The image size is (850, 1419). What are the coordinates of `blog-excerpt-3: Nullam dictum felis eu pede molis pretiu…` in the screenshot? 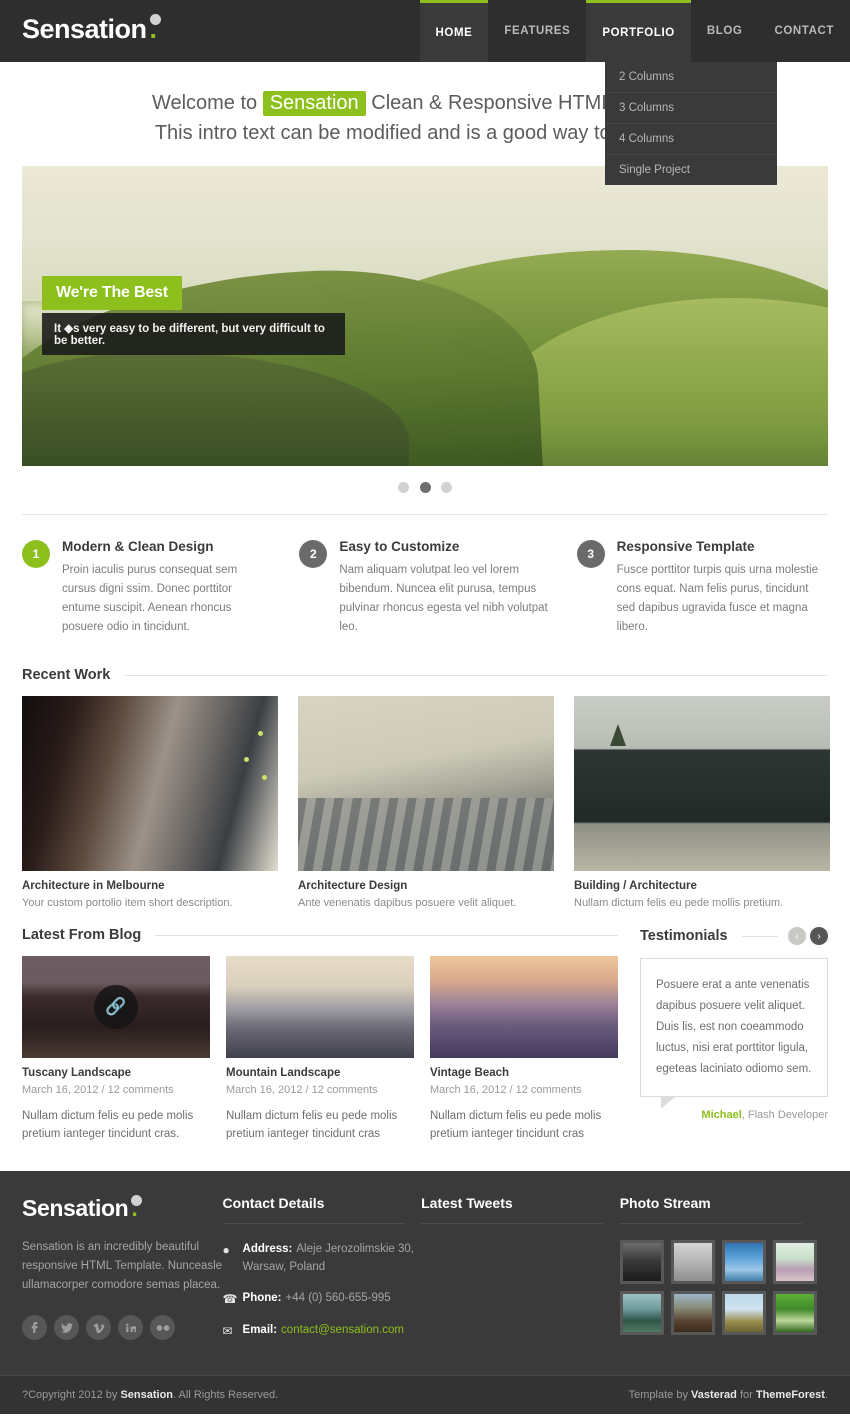 It's located at (516, 1125).